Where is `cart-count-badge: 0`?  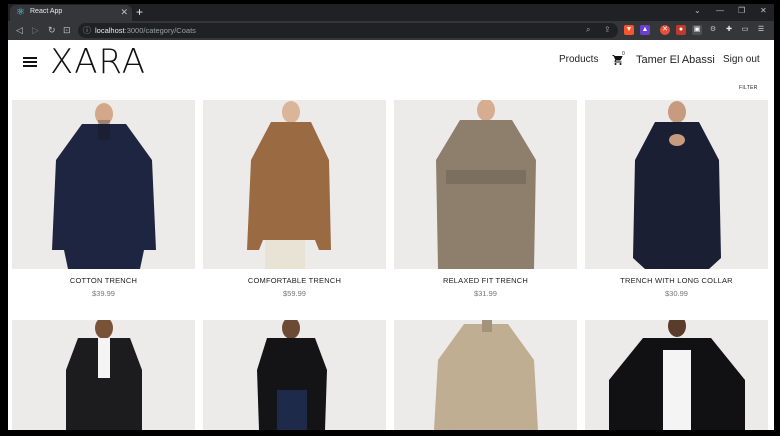 cart-count-badge: 0 is located at coordinates (623, 54).